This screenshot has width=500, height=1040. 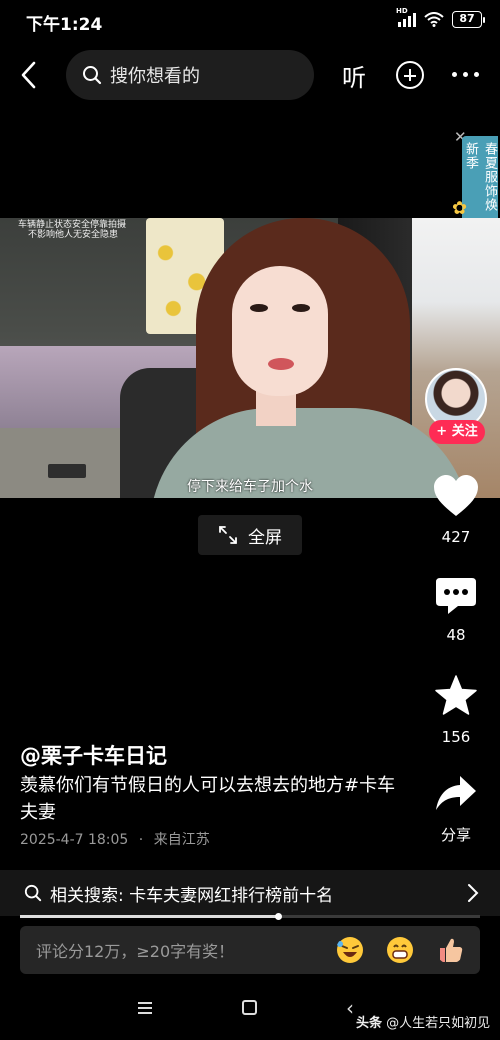 I want to click on comment-count: 48, so click(x=456, y=635).